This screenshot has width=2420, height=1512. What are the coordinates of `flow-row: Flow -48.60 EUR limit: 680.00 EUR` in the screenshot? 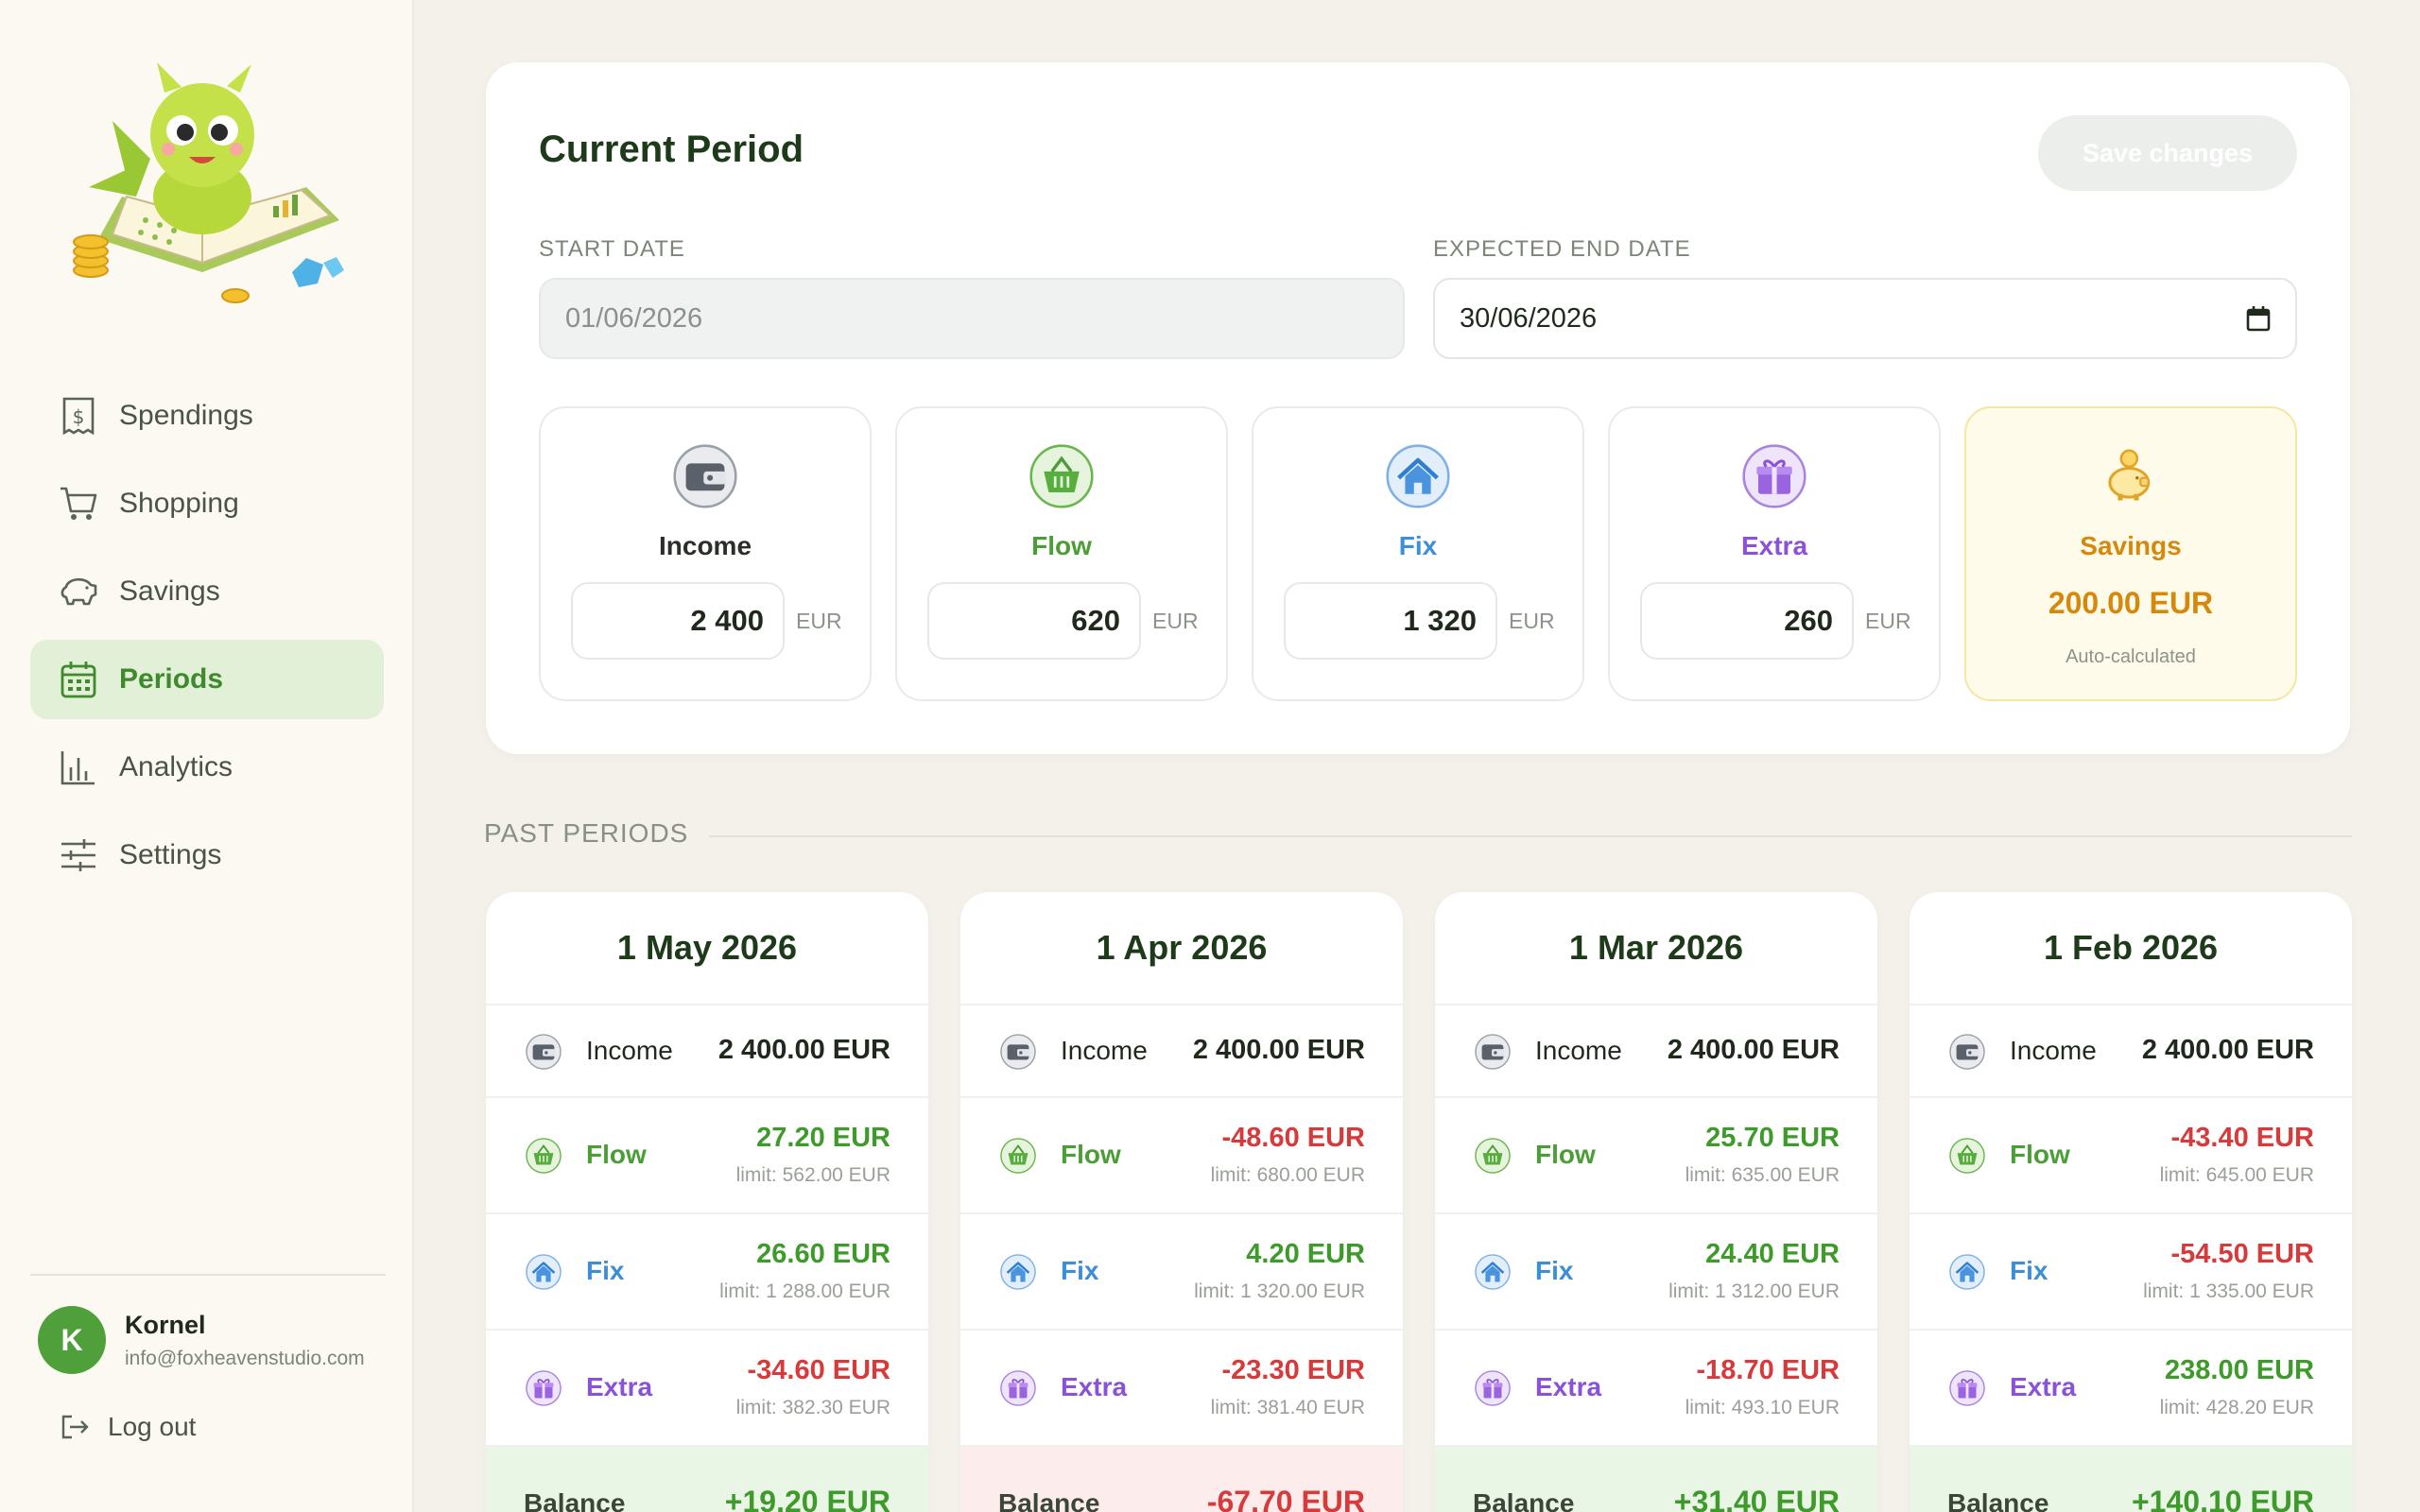 It's located at (1181, 1156).